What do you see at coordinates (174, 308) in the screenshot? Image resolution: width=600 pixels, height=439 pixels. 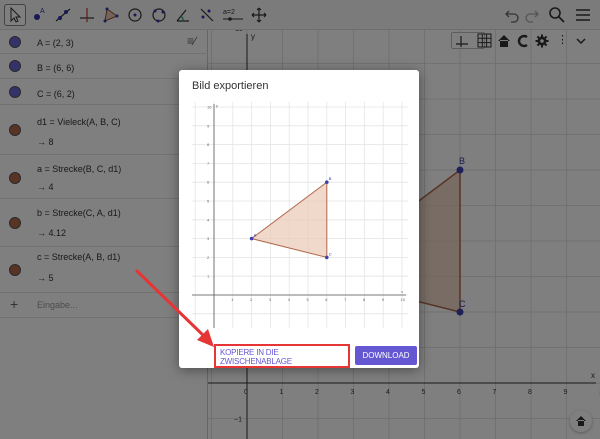 I see `annotation-arrow-icon` at bounding box center [174, 308].